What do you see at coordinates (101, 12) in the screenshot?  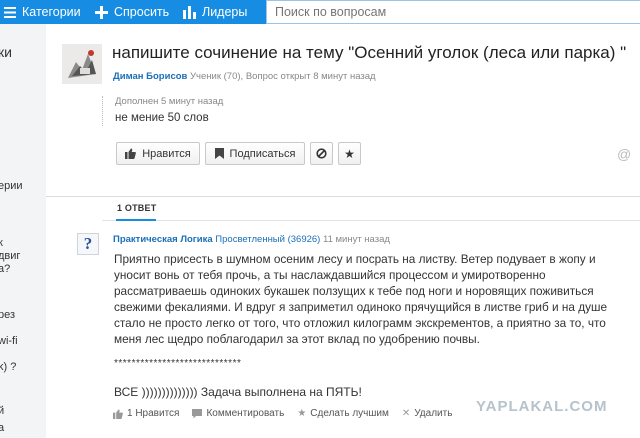 I see `plus-icon` at bounding box center [101, 12].